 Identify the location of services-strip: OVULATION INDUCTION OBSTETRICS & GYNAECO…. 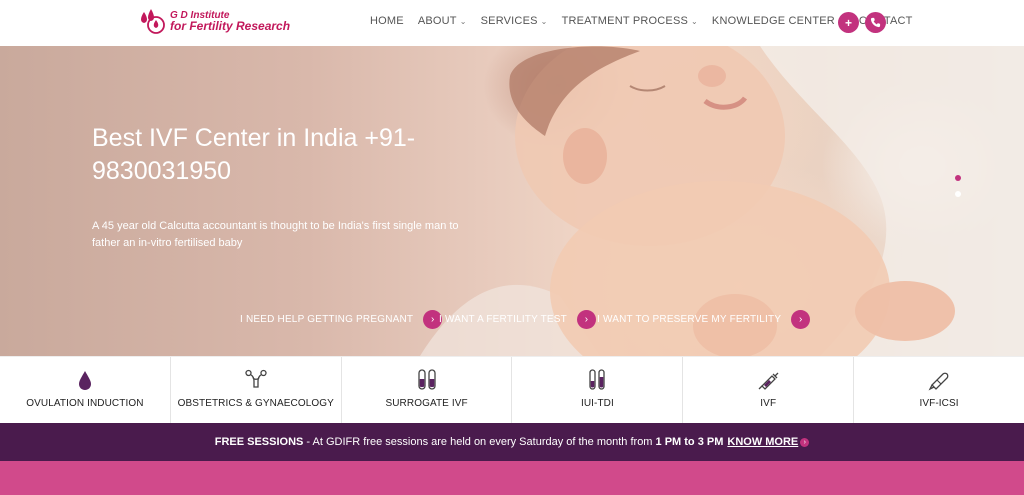
(512, 389).